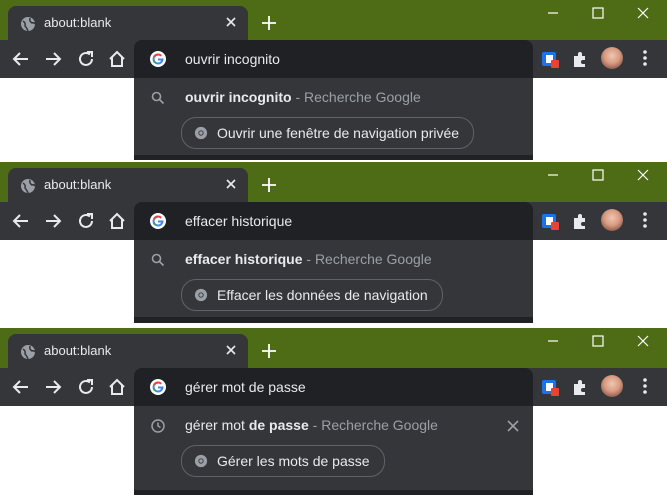  What do you see at coordinates (238, 221) in the screenshot?
I see `omnibox-input: effacer historique` at bounding box center [238, 221].